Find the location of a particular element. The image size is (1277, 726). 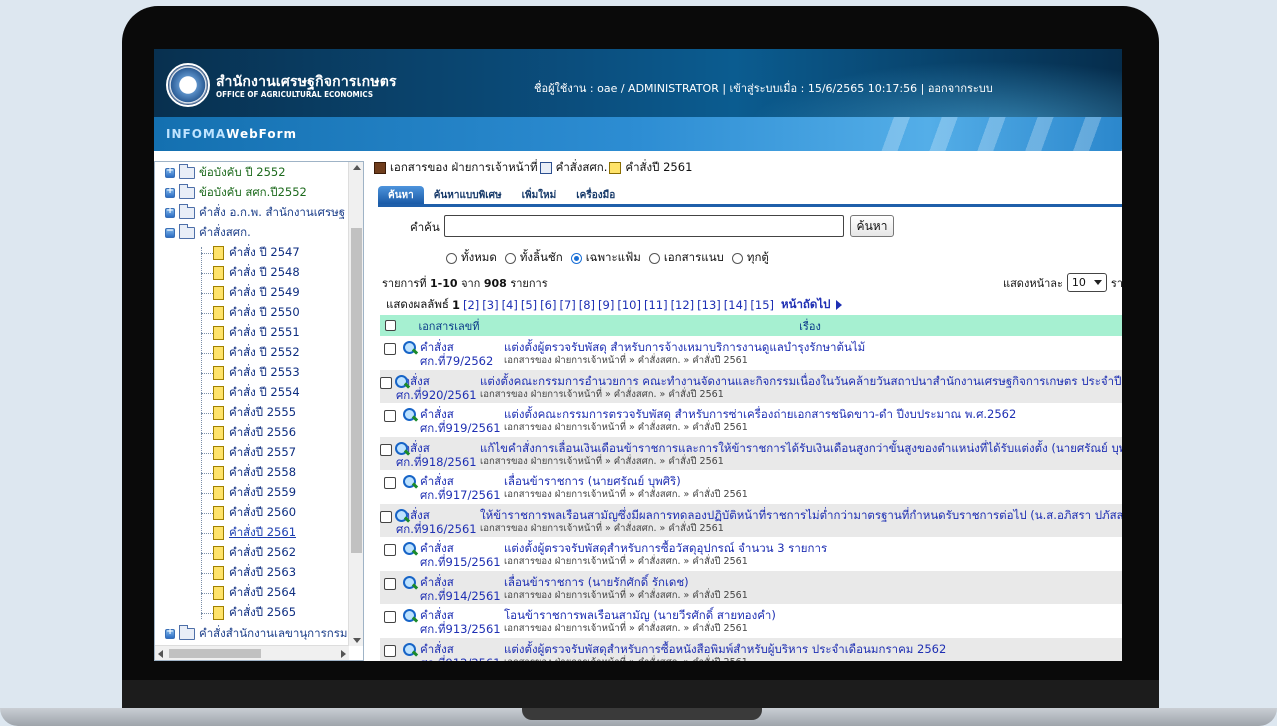

pager-page-link: [6] is located at coordinates (548, 305).